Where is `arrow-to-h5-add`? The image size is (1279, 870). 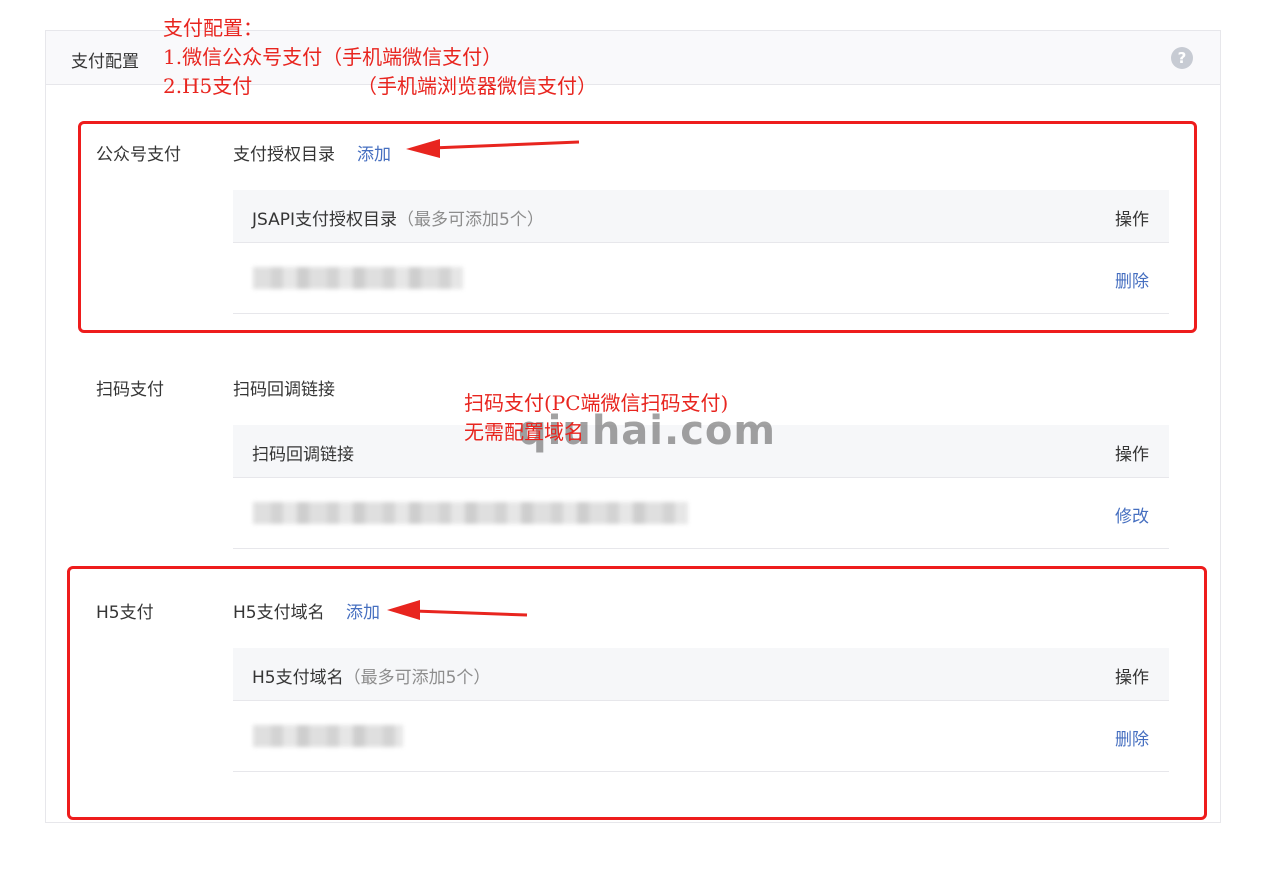 arrow-to-h5-add is located at coordinates (457, 610).